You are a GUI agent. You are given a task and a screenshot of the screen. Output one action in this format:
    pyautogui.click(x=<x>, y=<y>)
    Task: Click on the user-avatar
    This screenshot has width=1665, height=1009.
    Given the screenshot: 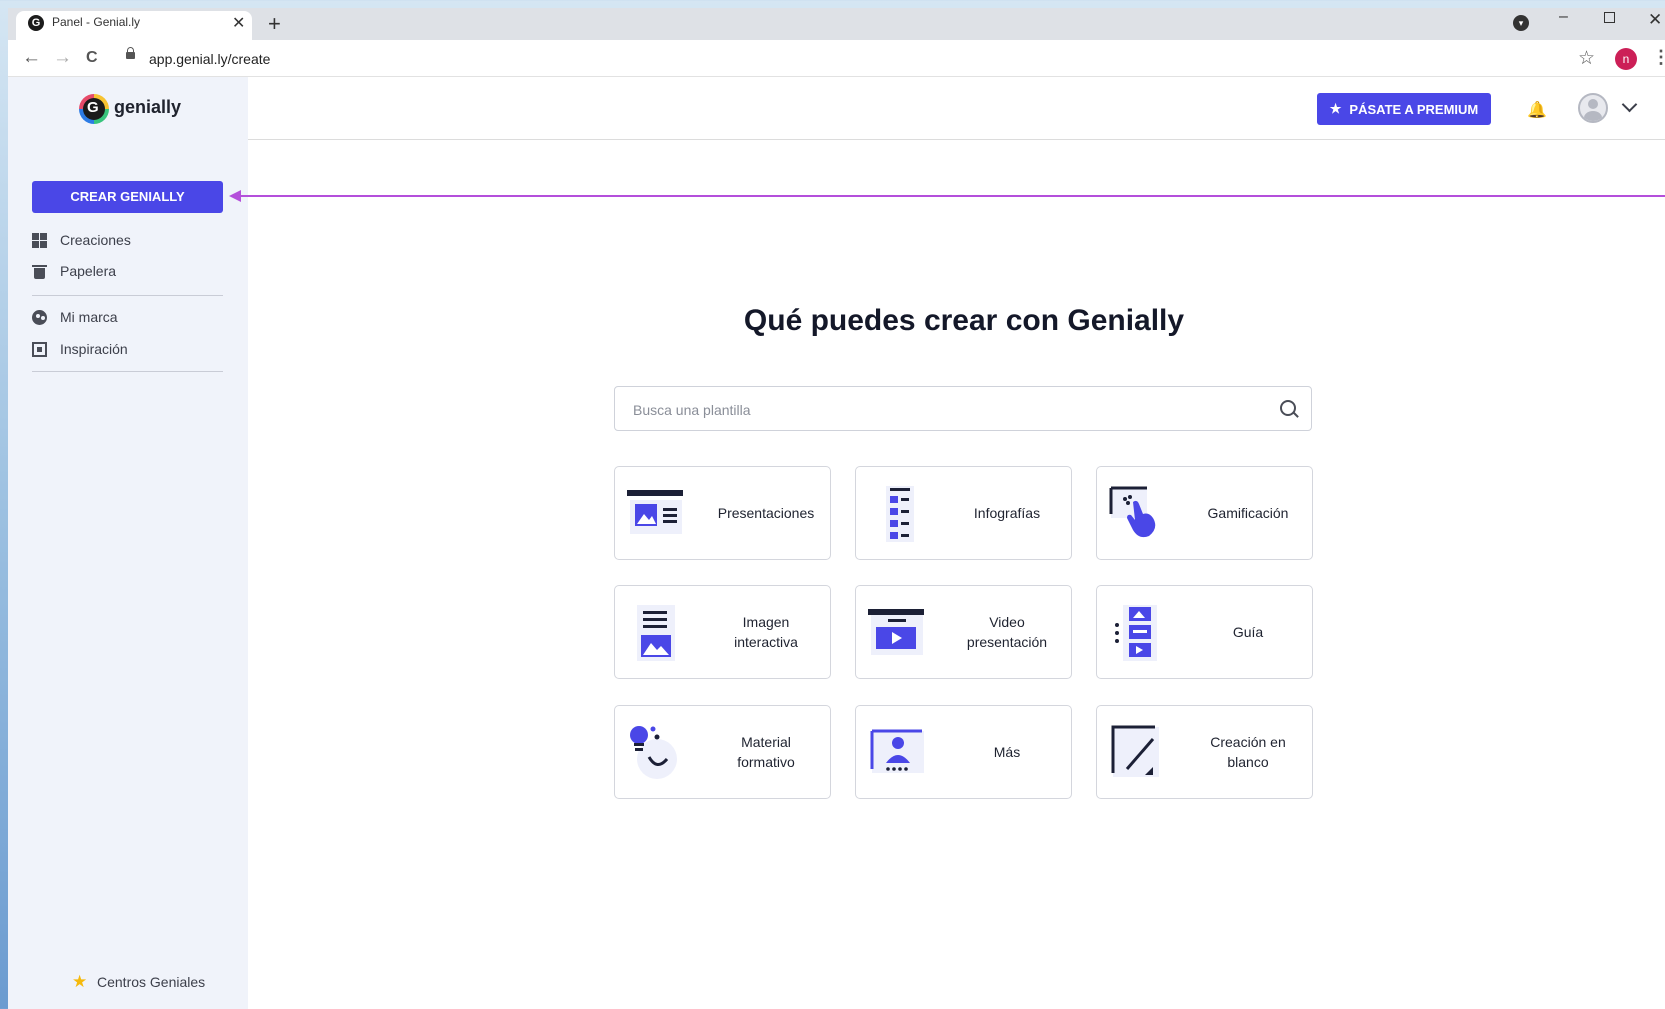 What is the action you would take?
    pyautogui.click(x=1593, y=108)
    